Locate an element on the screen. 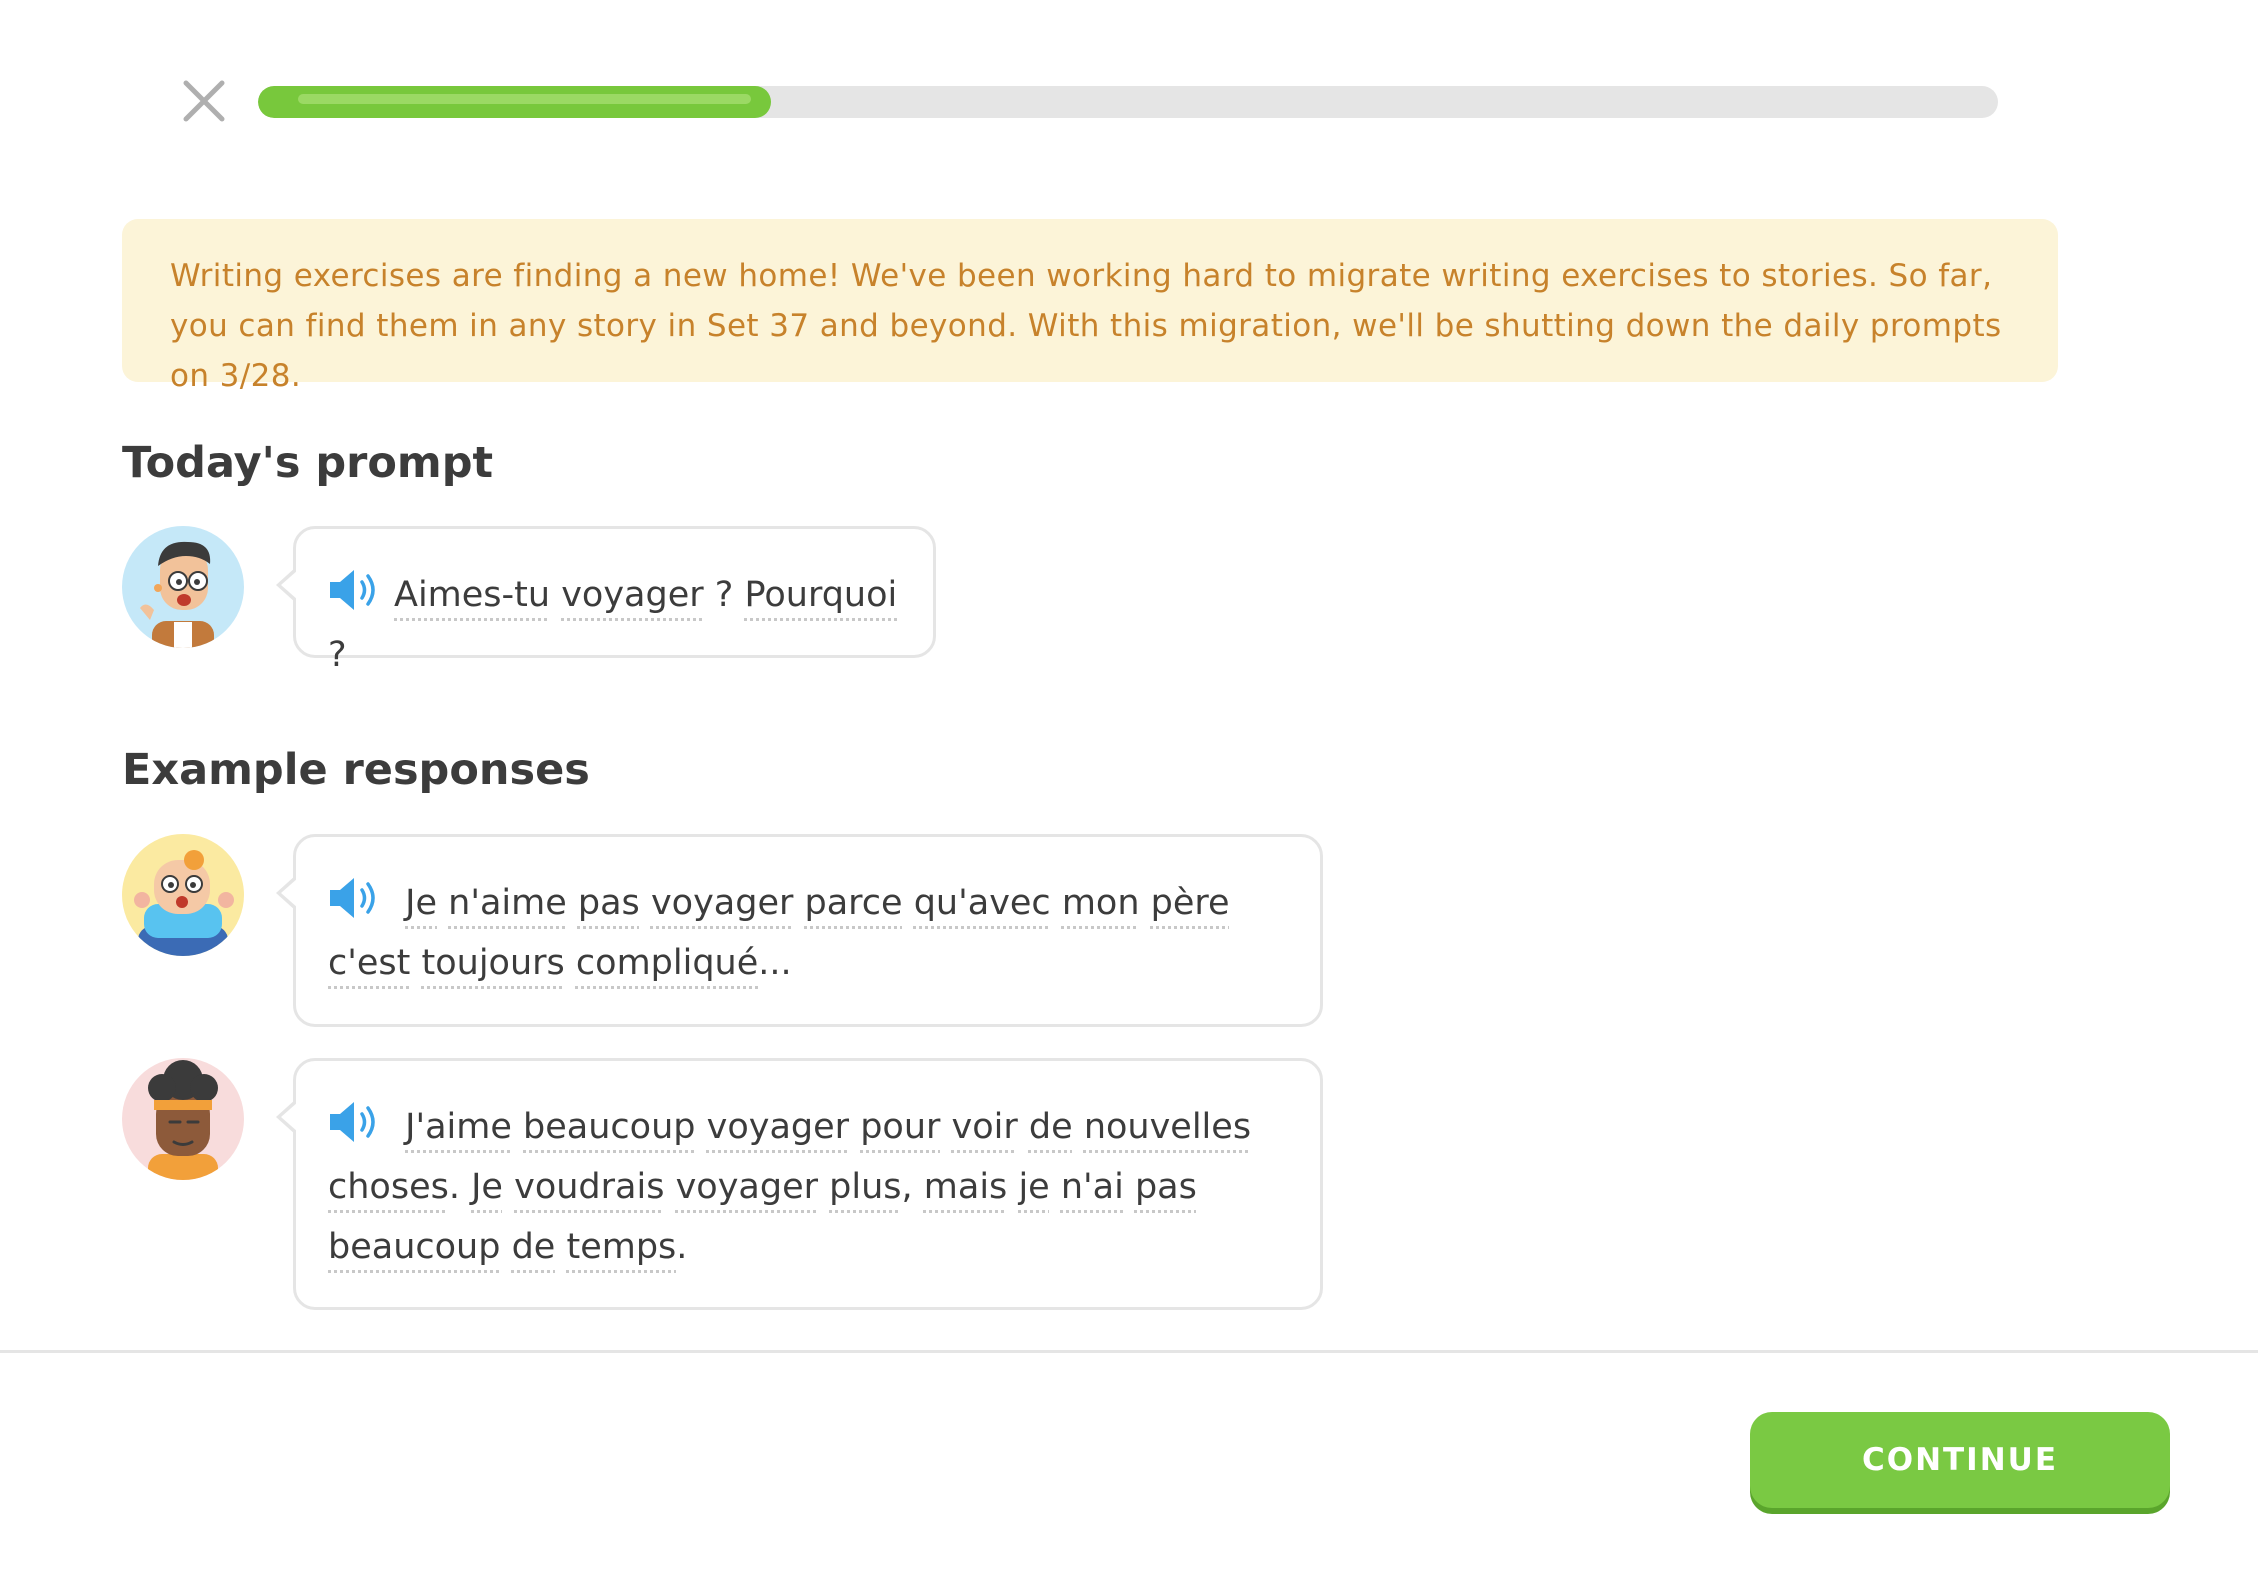 This screenshot has height=1572, width=2258. close-button is located at coordinates (204, 101).